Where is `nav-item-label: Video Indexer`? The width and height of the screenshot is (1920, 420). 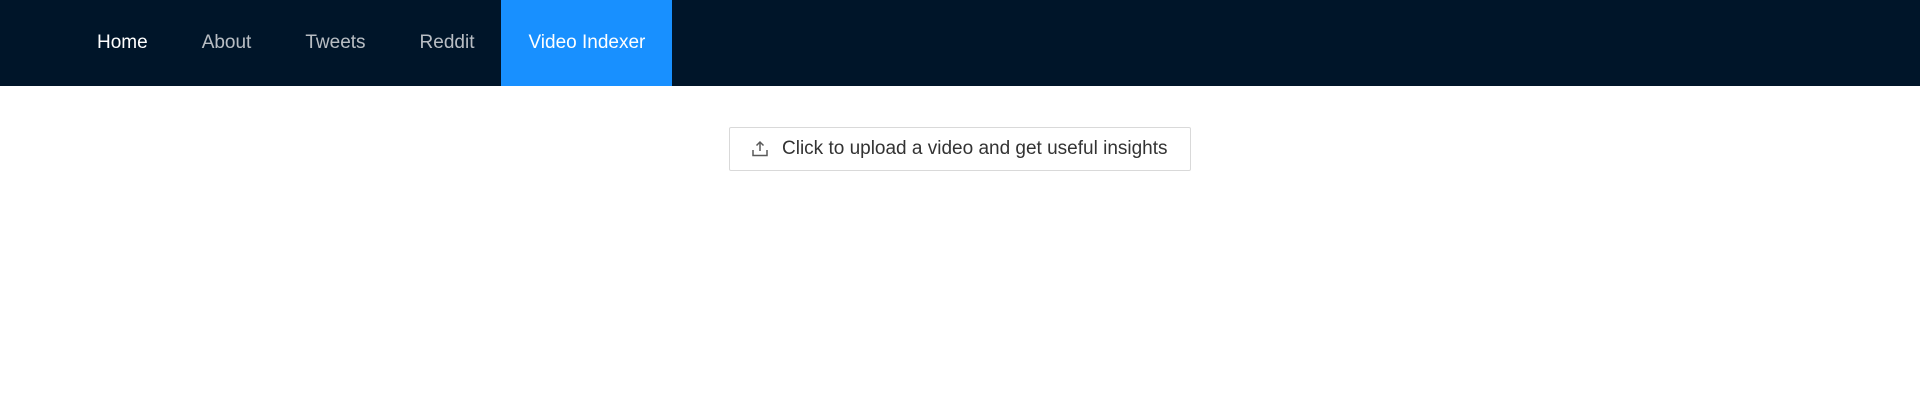 nav-item-label: Video Indexer is located at coordinates (587, 42).